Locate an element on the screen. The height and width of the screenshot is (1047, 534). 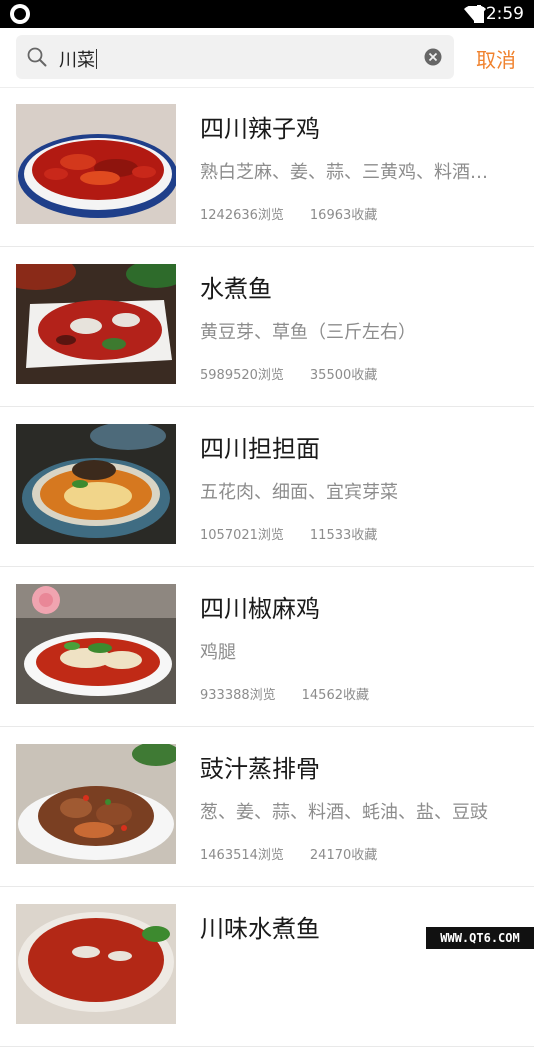
recipe-views: 933388浏览 is located at coordinates (238, 695).